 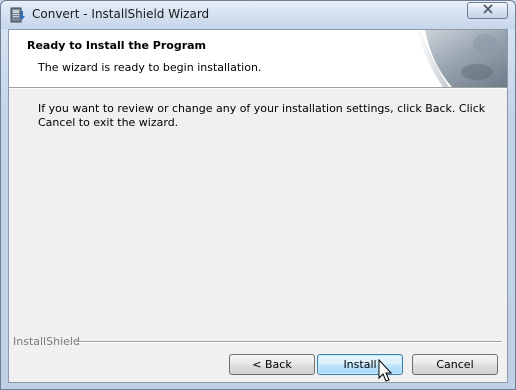 What do you see at coordinates (386, 370) in the screenshot?
I see `mouse-pointer-icon` at bounding box center [386, 370].